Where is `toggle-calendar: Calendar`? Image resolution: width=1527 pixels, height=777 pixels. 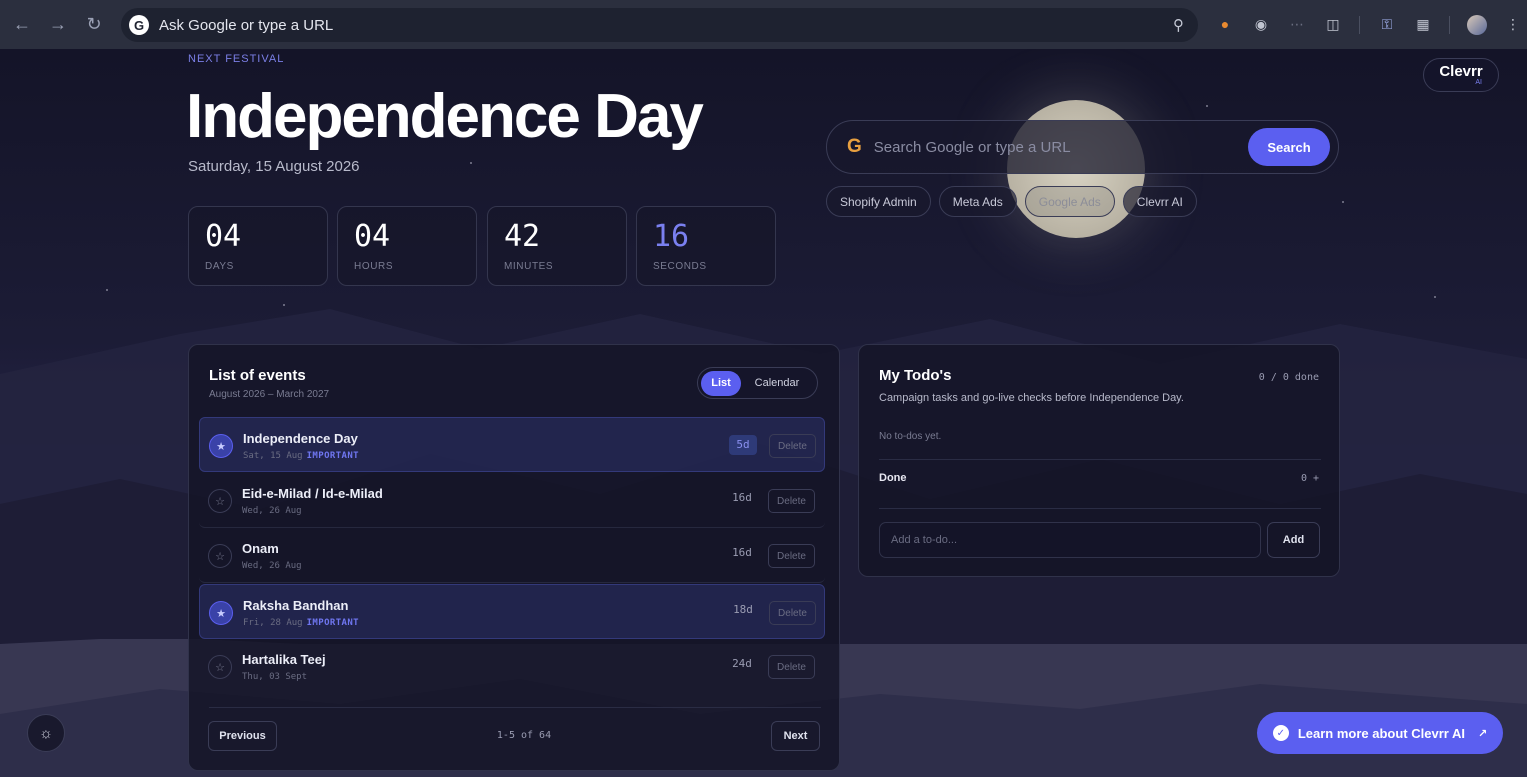 toggle-calendar: Calendar is located at coordinates (777, 383).